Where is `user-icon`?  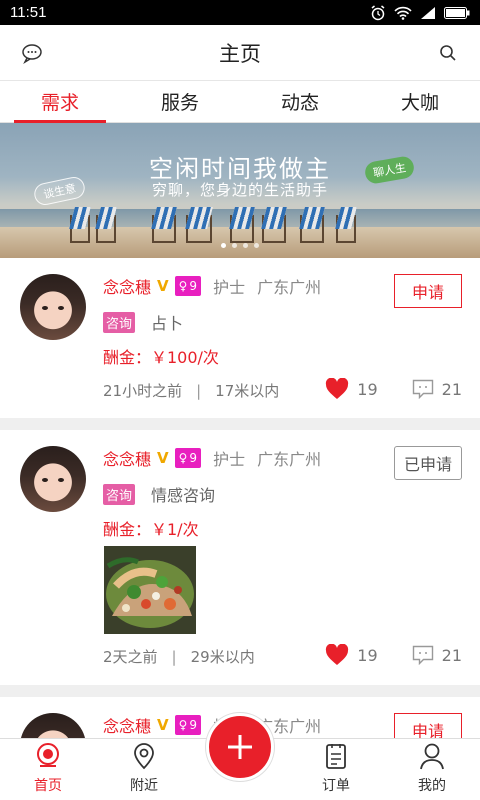
user-icon is located at coordinates (432, 756).